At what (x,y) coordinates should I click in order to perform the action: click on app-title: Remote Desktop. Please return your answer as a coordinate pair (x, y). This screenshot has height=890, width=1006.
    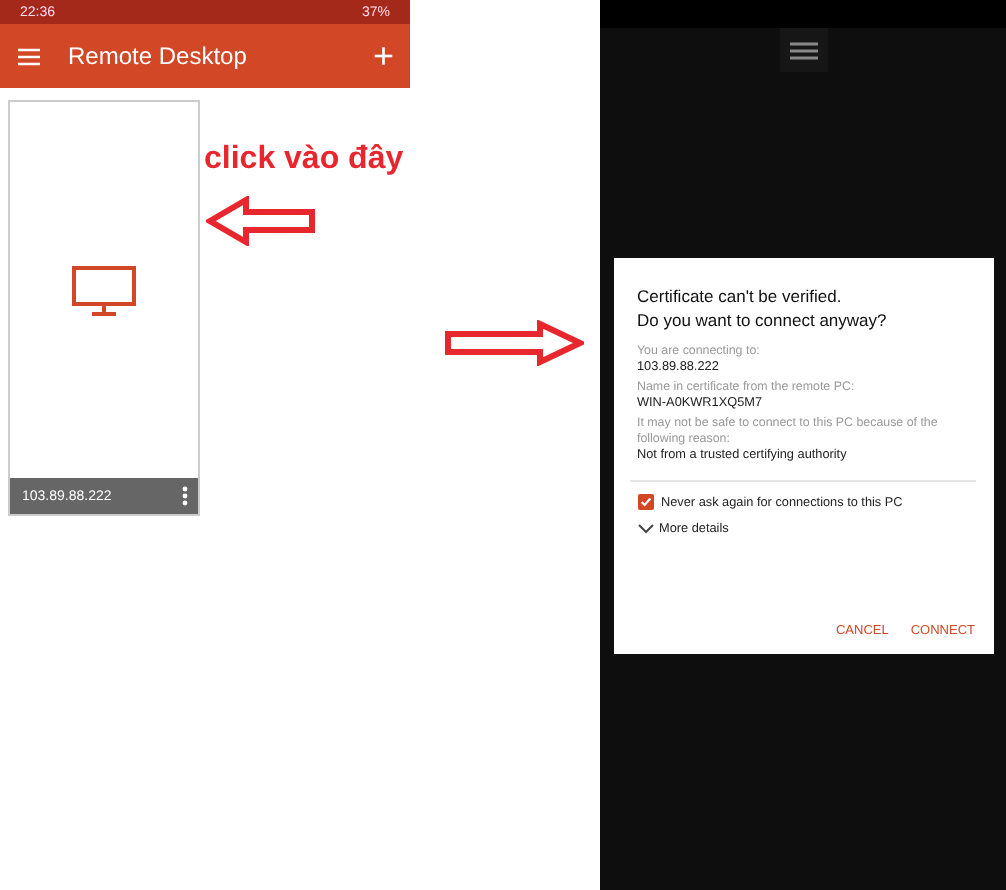
    Looking at the image, I should click on (158, 56).